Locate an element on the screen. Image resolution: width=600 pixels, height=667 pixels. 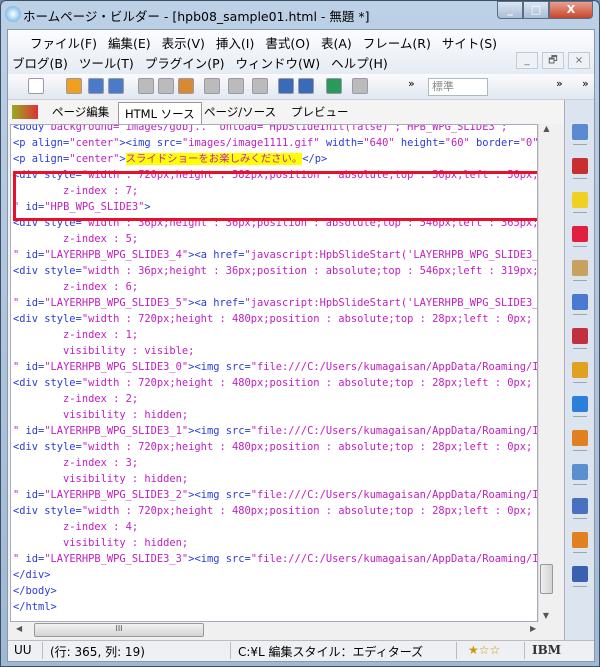
site-add-icon is located at coordinates (580, 166).